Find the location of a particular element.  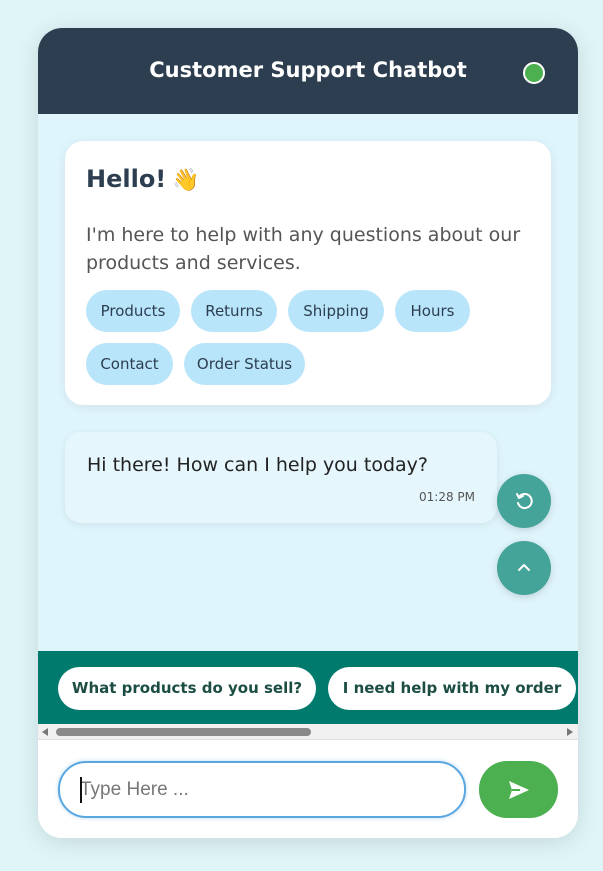

scroll-right-icon is located at coordinates (570, 732).